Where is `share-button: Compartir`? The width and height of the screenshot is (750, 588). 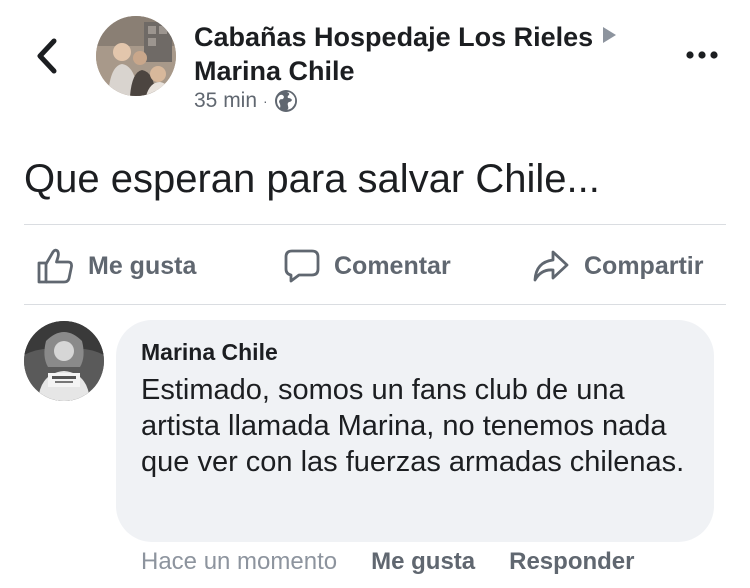 share-button: Compartir is located at coordinates (617, 266).